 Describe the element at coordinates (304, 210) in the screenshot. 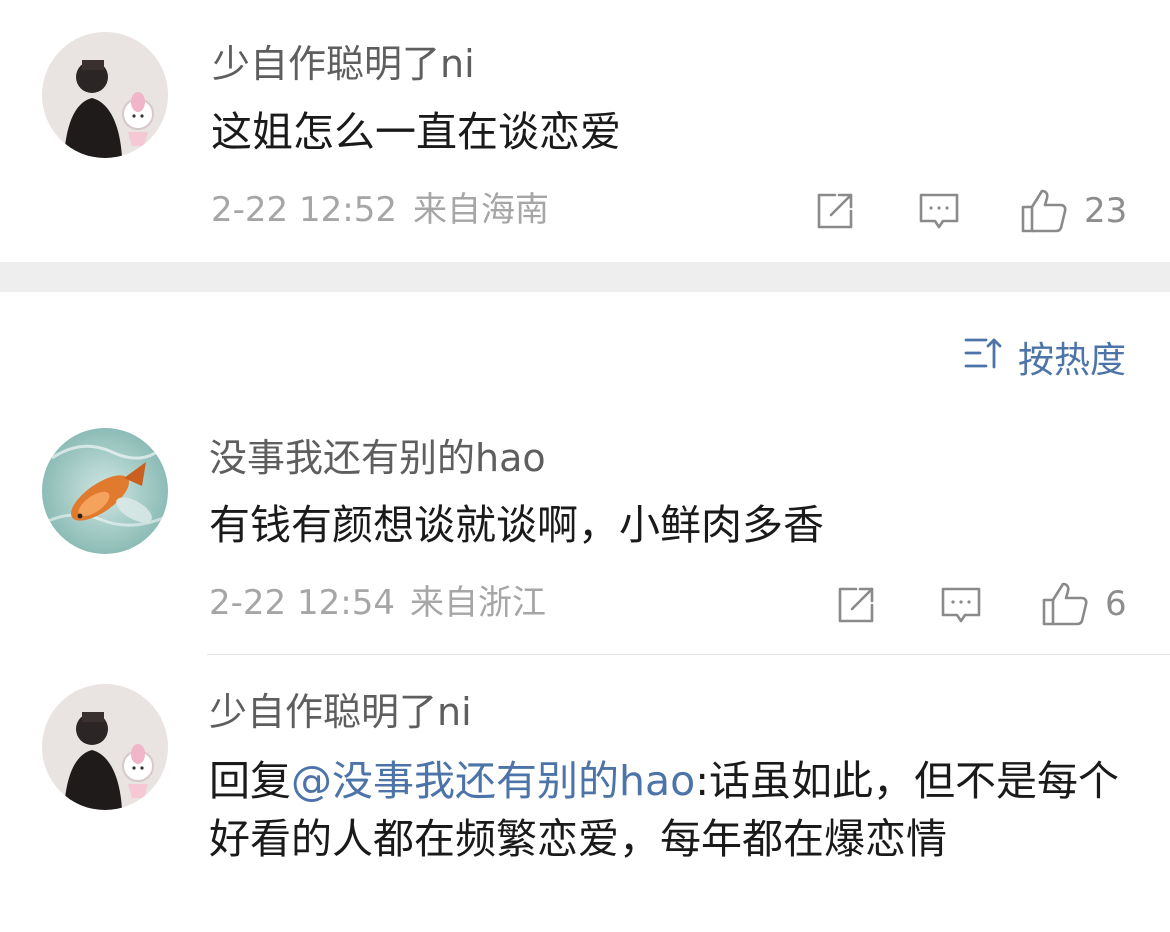

I see `comment-date: 2-22 12:52` at that location.